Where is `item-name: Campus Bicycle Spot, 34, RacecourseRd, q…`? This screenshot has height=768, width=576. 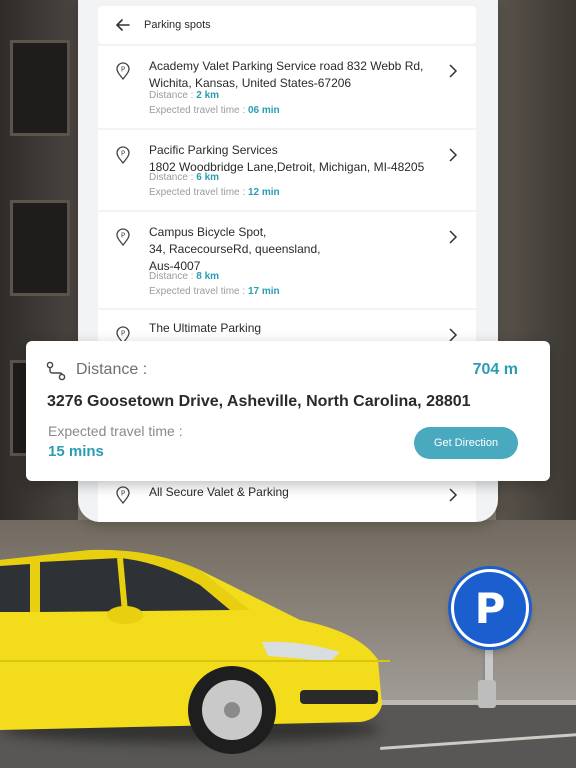 item-name: Campus Bicycle Spot, 34, RacecourseRd, q… is located at coordinates (235, 249).